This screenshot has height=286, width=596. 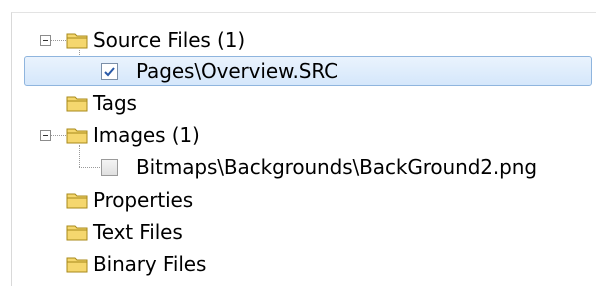 What do you see at coordinates (237, 71) in the screenshot?
I see `tree-node-label: Pages\Overview.SRC` at bounding box center [237, 71].